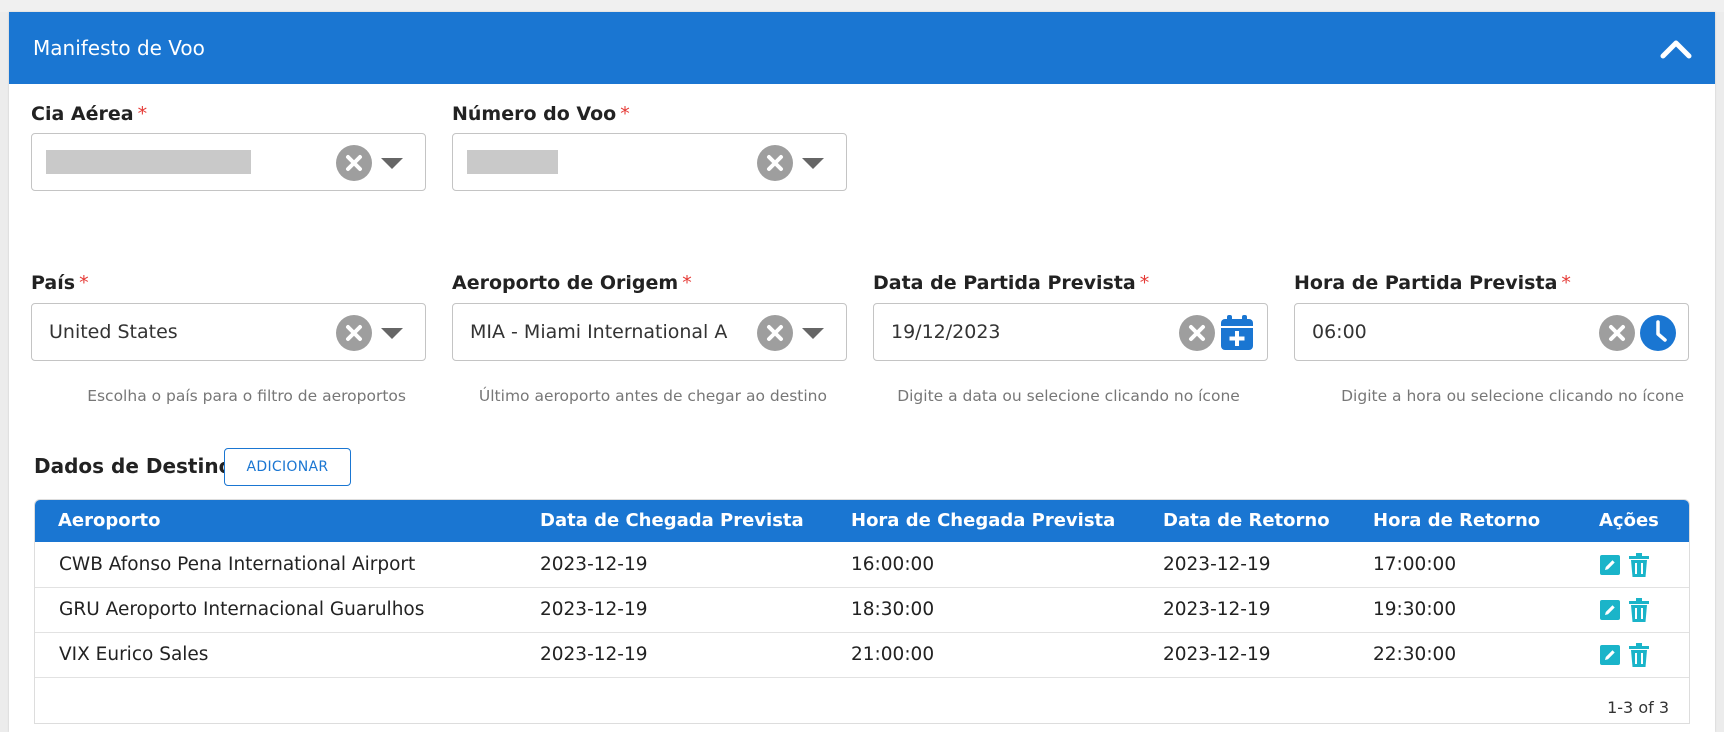 The image size is (1724, 732). What do you see at coordinates (1027, 332) in the screenshot?
I see `data-partida-value: 19/12/2023` at bounding box center [1027, 332].